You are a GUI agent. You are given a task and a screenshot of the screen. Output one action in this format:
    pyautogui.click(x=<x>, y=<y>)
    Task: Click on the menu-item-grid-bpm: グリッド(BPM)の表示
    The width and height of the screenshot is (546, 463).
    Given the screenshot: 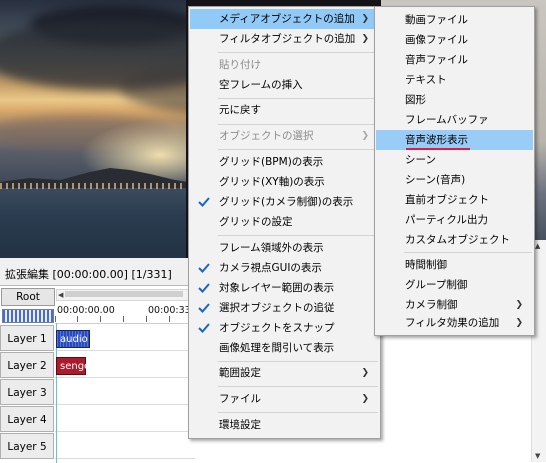 What is the action you would take?
    pyautogui.click(x=284, y=162)
    